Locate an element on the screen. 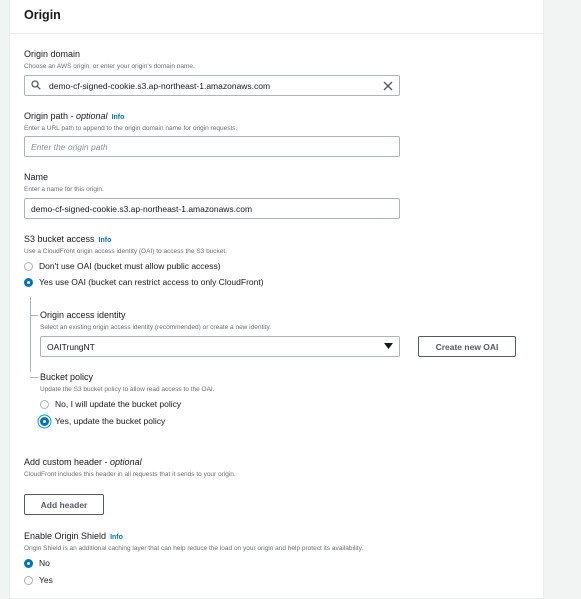 The image size is (581, 599). name-description: Enter a name for this origin. is located at coordinates (64, 189).